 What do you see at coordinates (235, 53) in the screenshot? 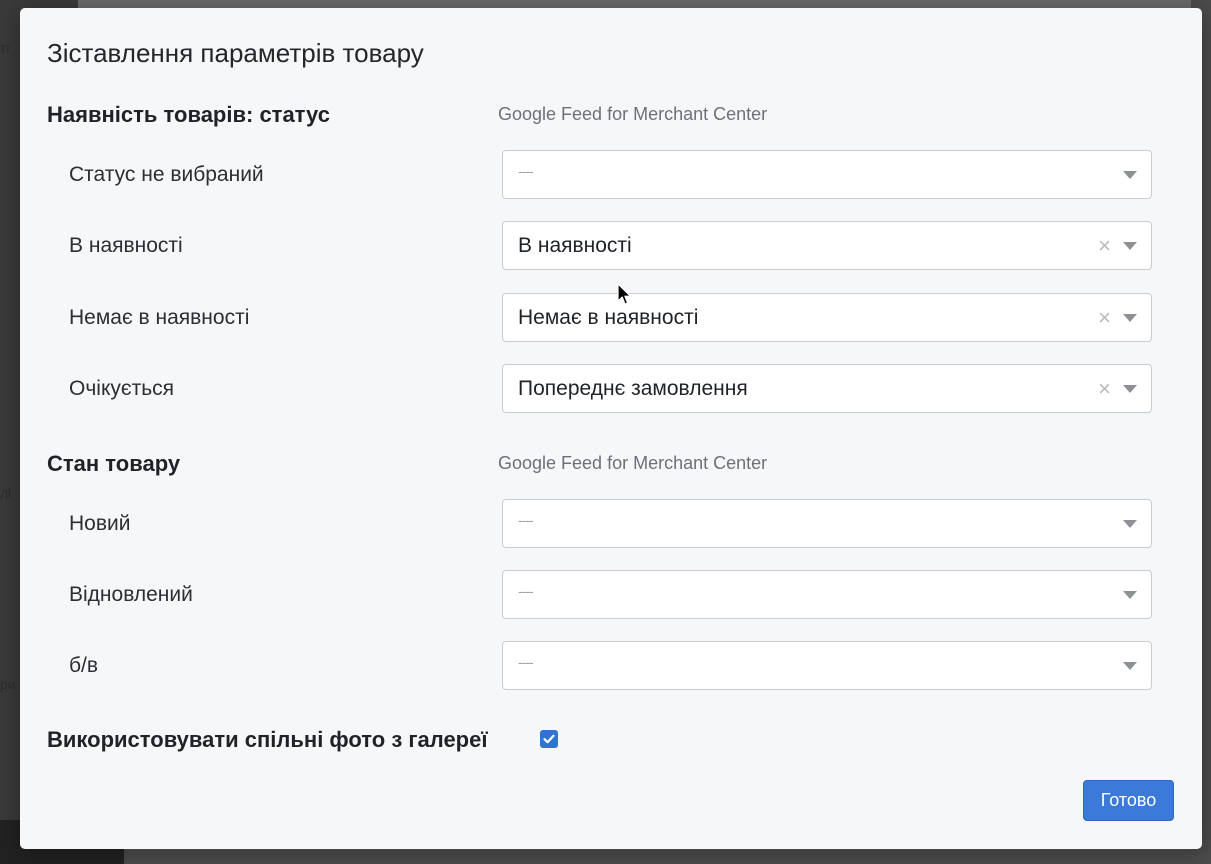
I see `modal-title: Зіставлення параметрів товару` at bounding box center [235, 53].